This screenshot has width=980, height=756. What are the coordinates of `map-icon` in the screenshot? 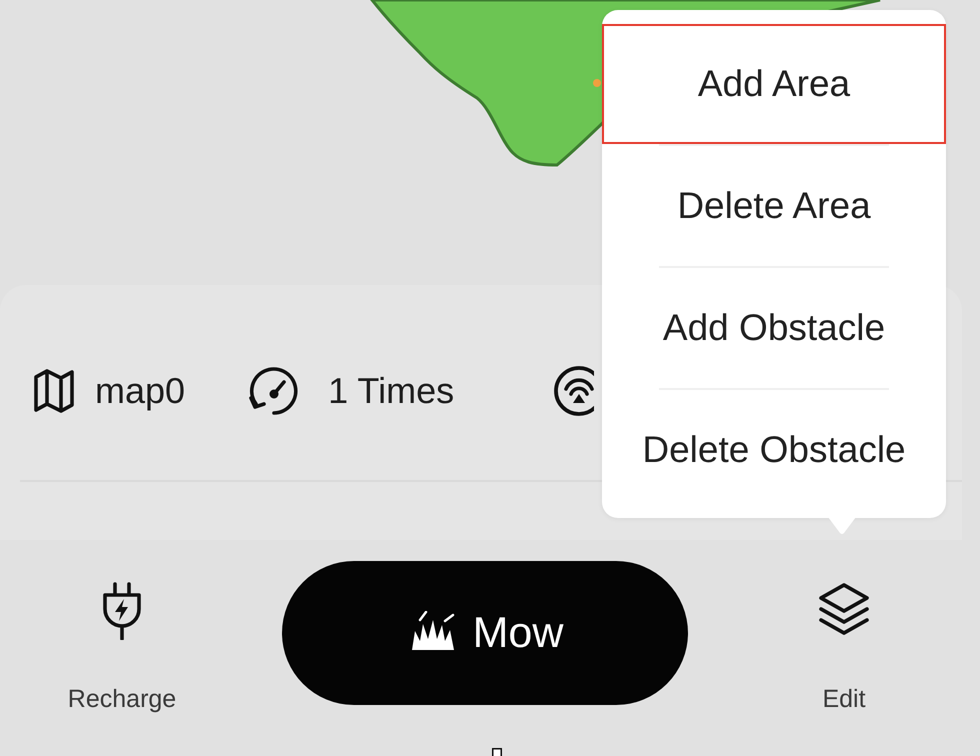 It's located at (54, 391).